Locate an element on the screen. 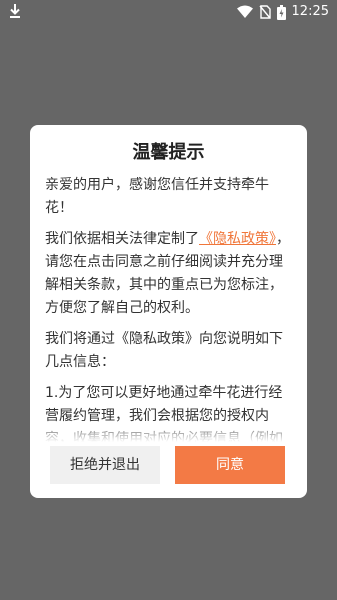 This screenshot has height=600, width=337. reject-exit-button: 拒绝并退出 is located at coordinates (105, 465).